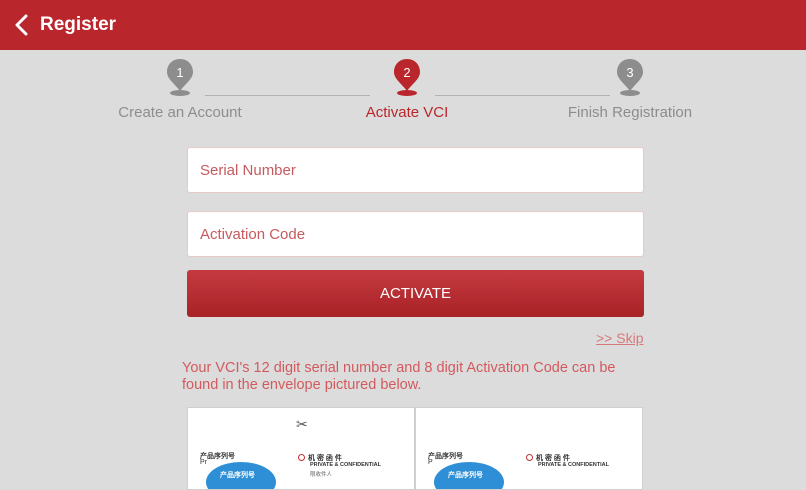 The width and height of the screenshot is (806, 490). What do you see at coordinates (445, 456) in the screenshot?
I see `envelope-label-cn: 产品序列号` at bounding box center [445, 456].